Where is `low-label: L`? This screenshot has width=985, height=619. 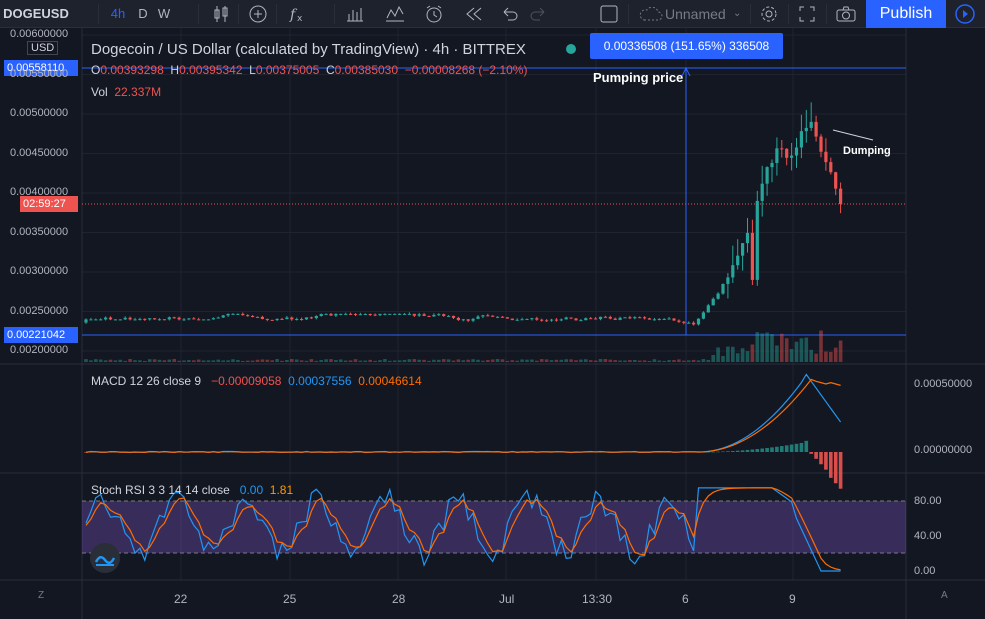
low-label: L is located at coordinates (252, 70).